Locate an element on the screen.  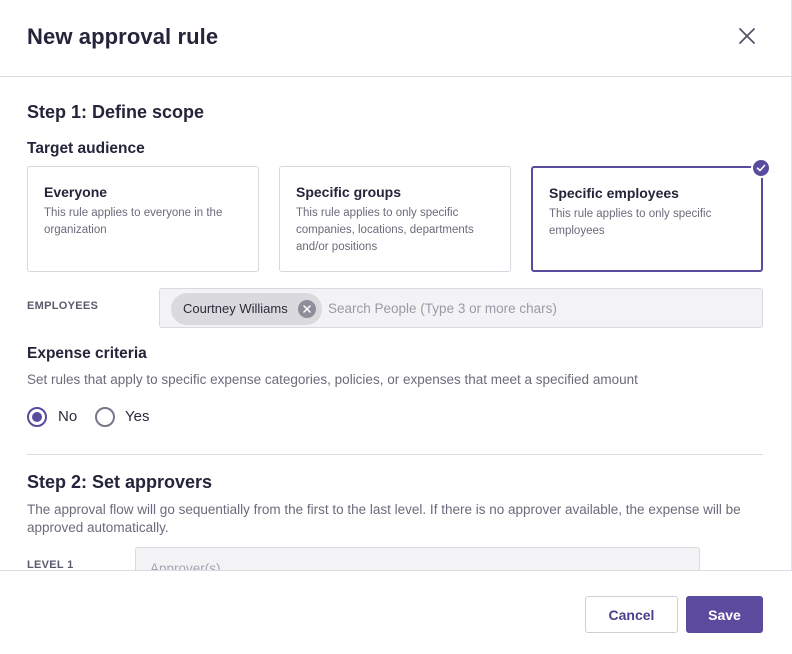
modal-header: New approval rule is located at coordinates (396, 38).